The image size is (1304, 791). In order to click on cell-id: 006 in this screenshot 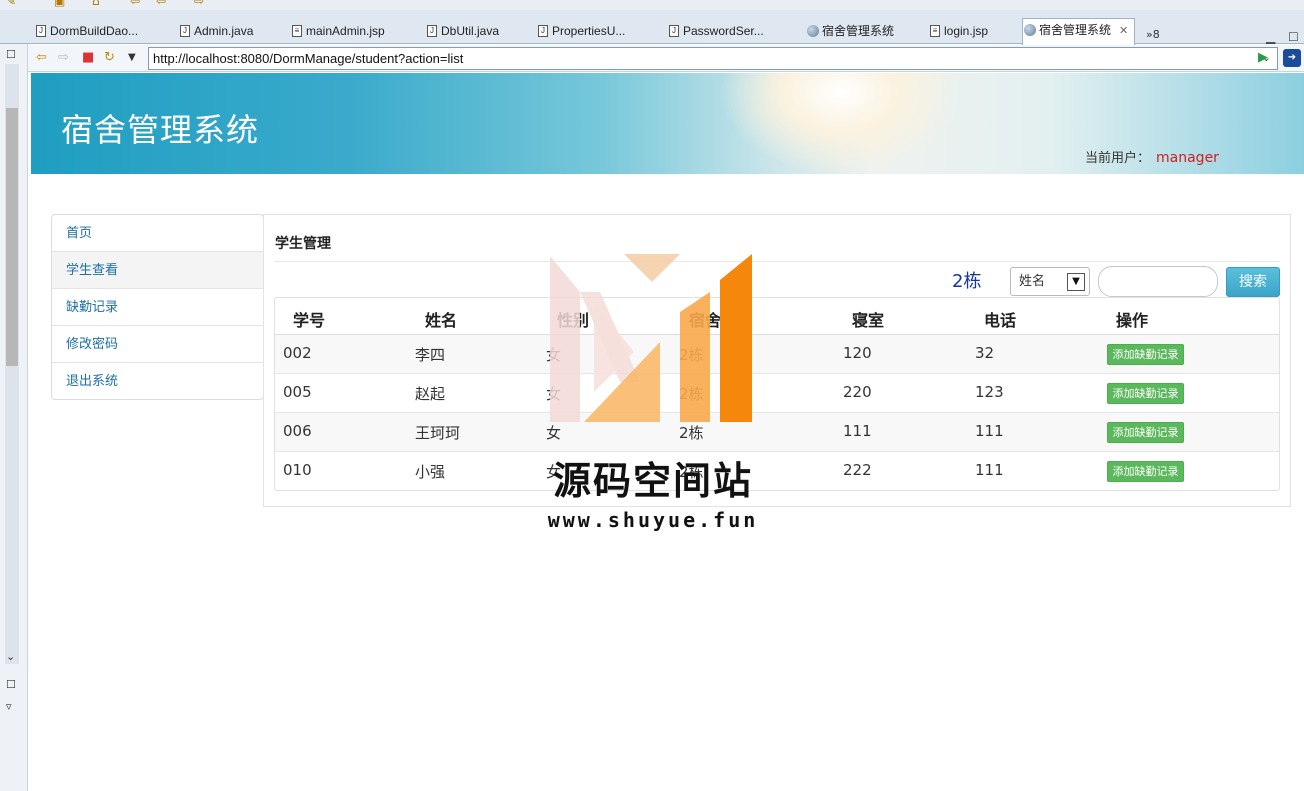, I will do `click(297, 431)`.